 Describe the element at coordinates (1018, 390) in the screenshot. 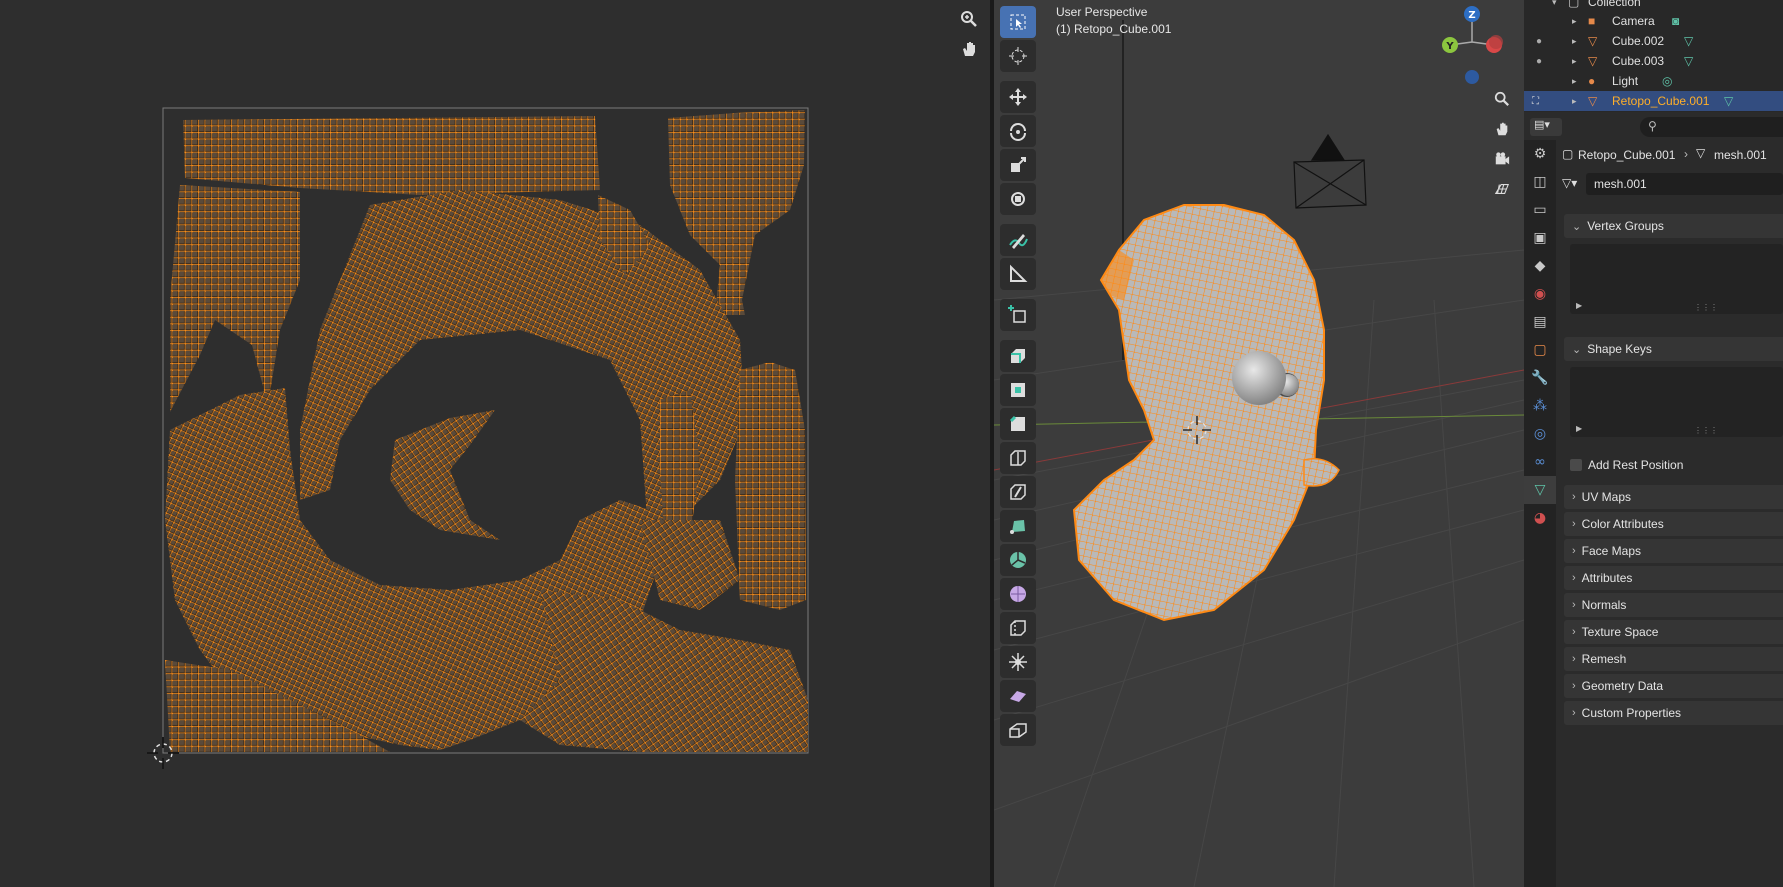

I see `inset-faces-icon` at that location.